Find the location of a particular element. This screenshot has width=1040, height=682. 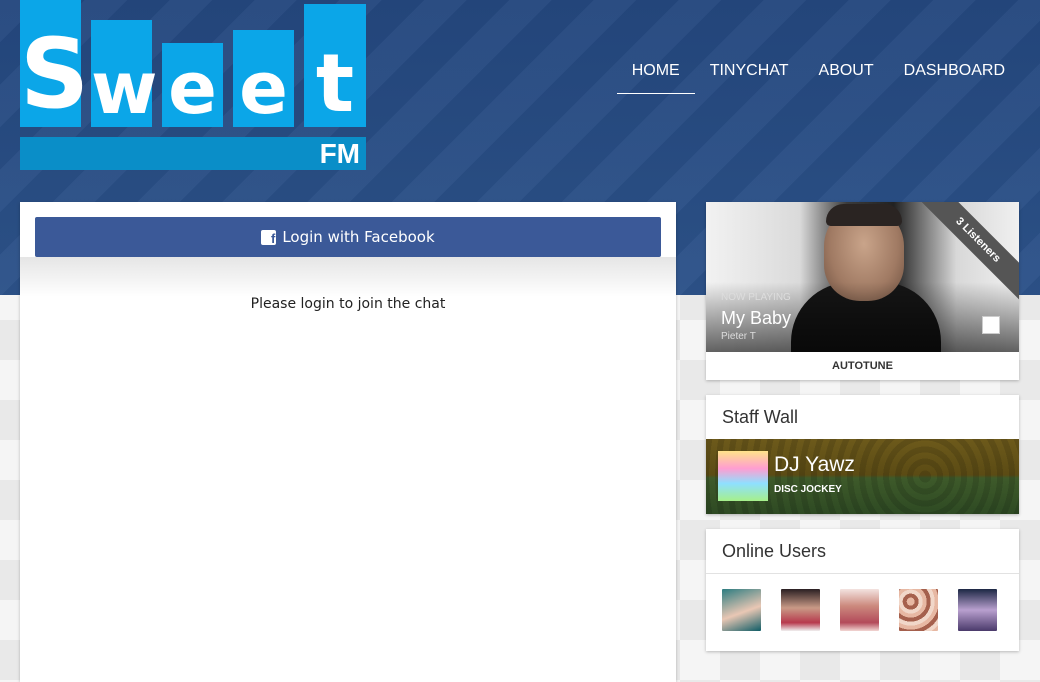

logo-letter: S is located at coordinates (55, 74).